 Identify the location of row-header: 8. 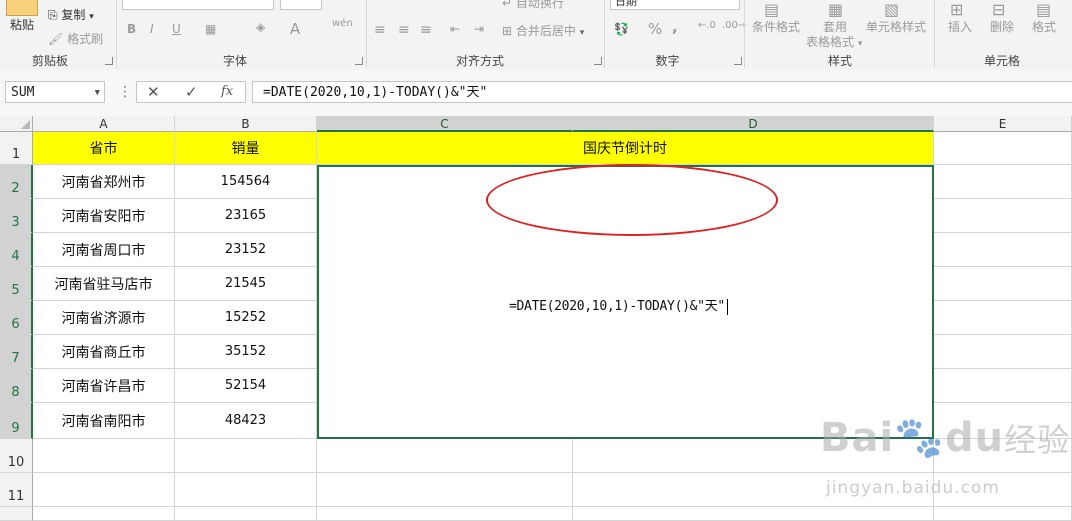
(16, 386).